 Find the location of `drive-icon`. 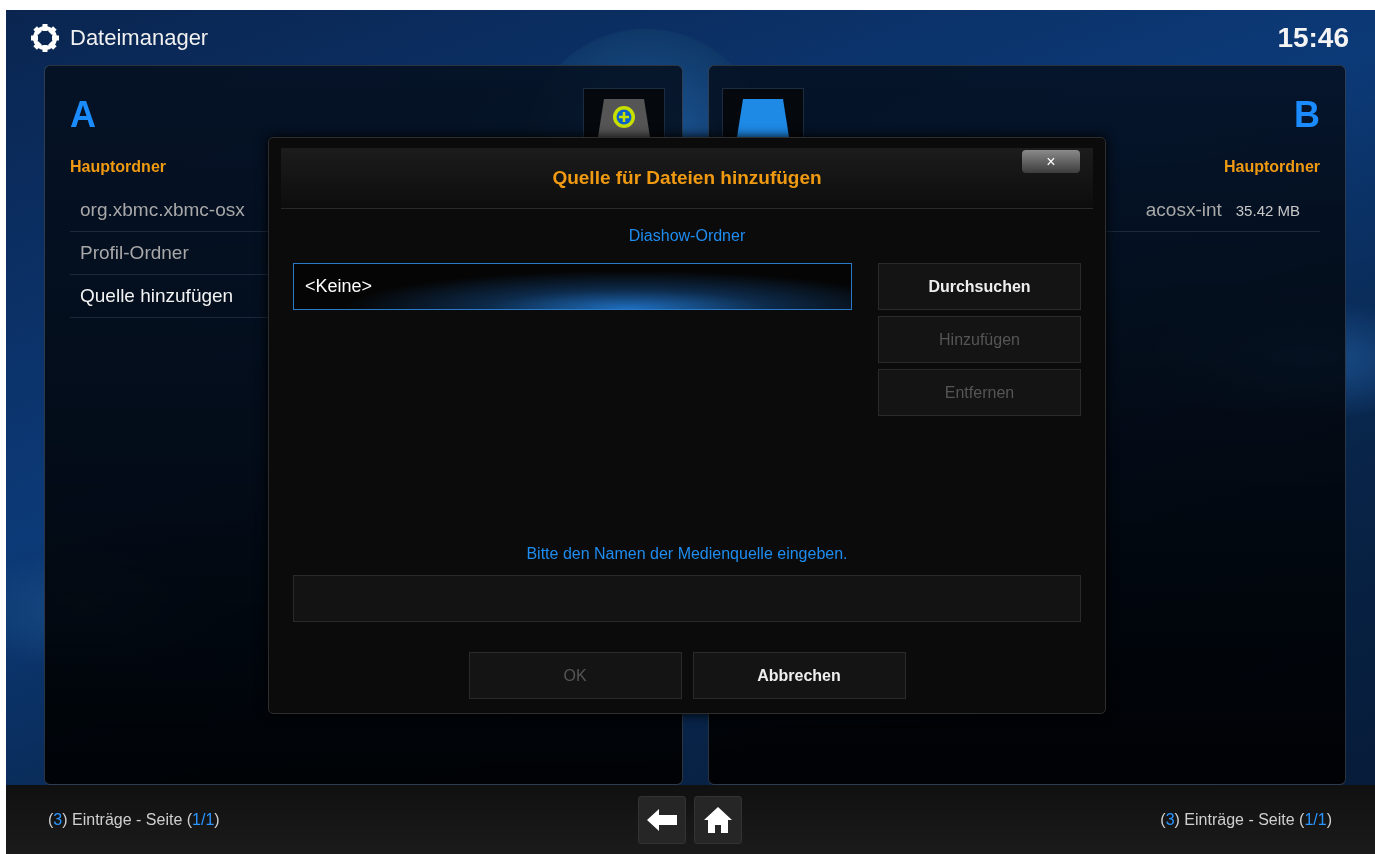

drive-icon is located at coordinates (762, 113).